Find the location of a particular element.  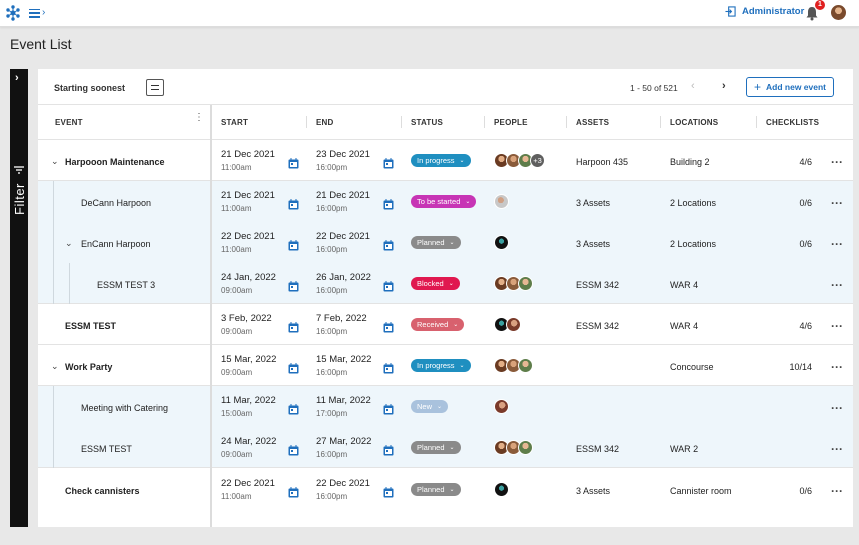

filter-sidebar: › Filter is located at coordinates (19, 298).